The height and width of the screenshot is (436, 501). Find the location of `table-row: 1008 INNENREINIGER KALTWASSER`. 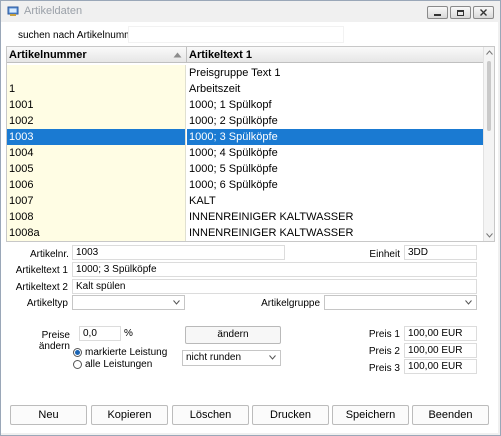

table-row: 1008 INNENREINIGER KALTWASSER is located at coordinates (245, 217).